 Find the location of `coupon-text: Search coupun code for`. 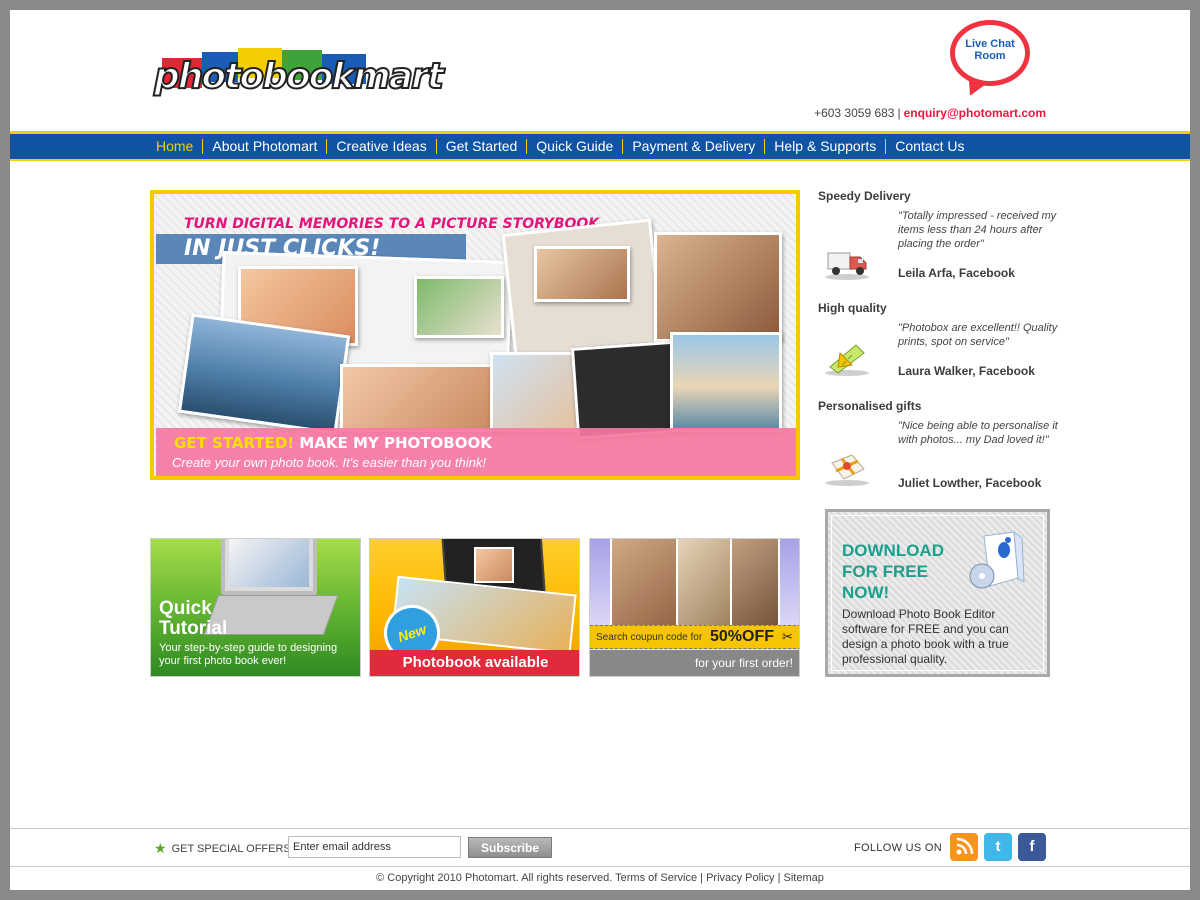

coupon-text: Search coupun code for is located at coordinates (649, 637).